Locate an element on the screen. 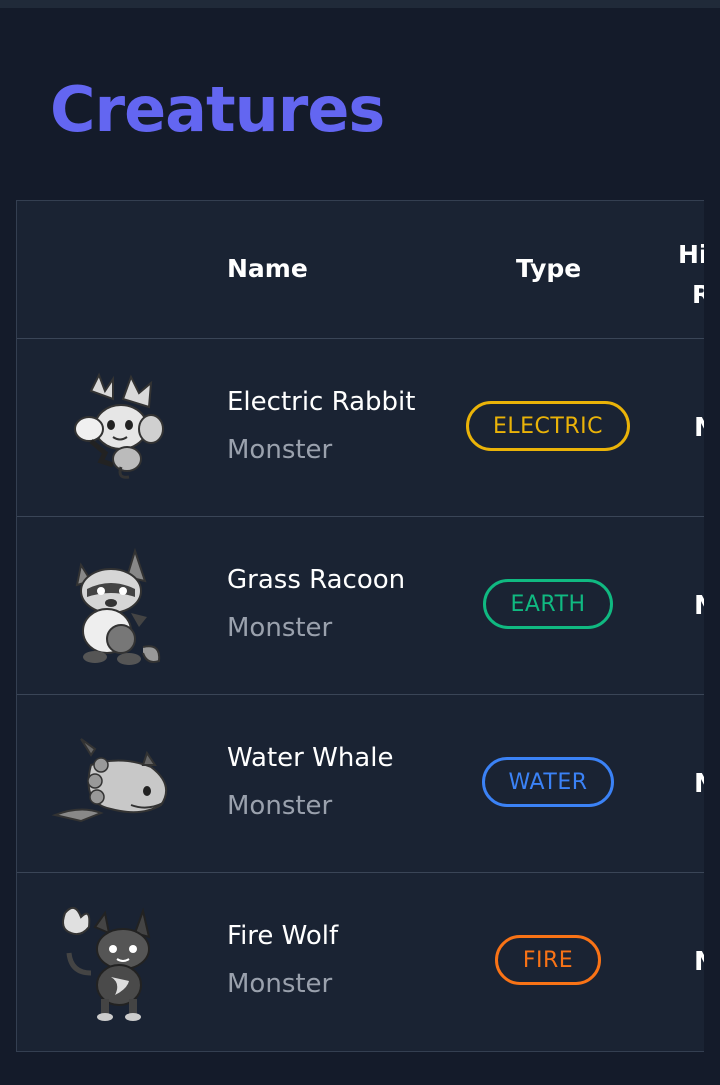  type-badge-electric: ELECTRIC is located at coordinates (548, 426).